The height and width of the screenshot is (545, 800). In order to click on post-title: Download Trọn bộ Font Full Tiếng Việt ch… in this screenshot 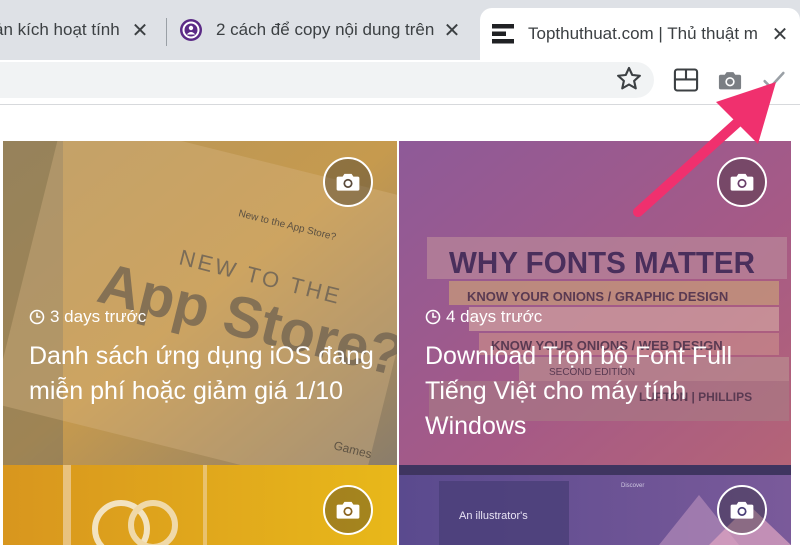, I will do `click(600, 391)`.